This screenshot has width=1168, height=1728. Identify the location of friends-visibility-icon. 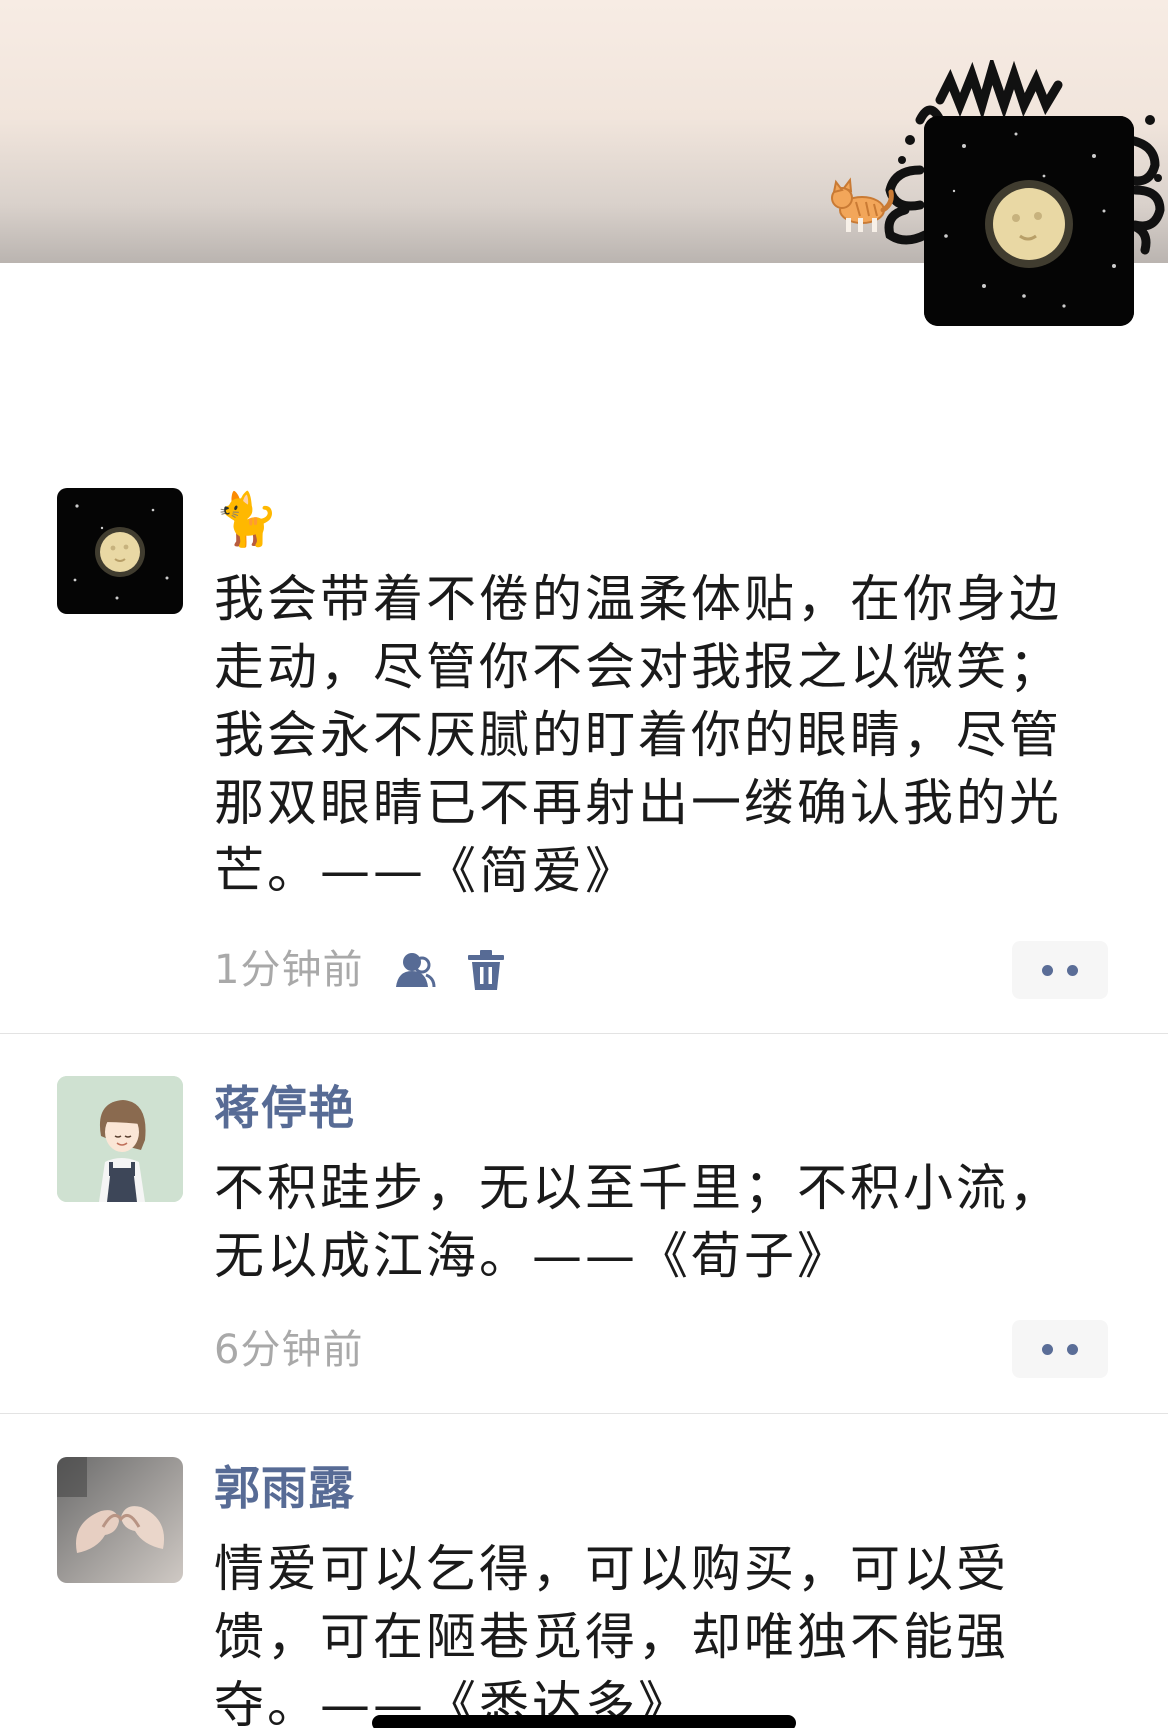
(414, 971).